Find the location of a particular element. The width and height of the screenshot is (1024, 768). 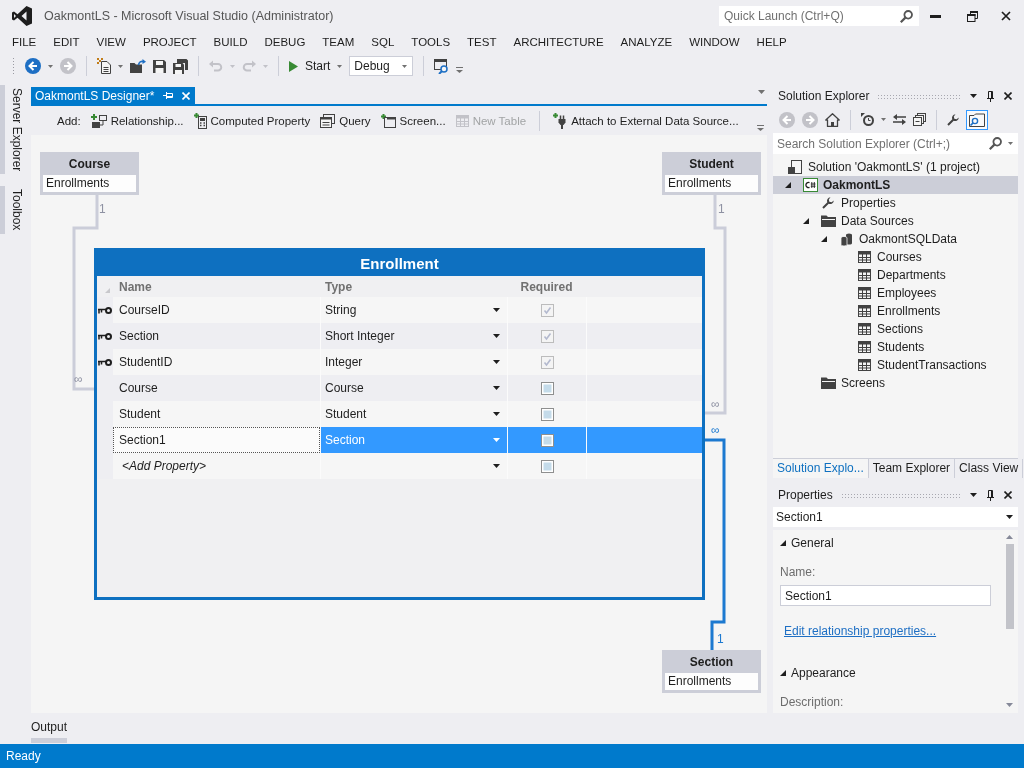

tree-item: Data Sources is located at coordinates (895, 221).